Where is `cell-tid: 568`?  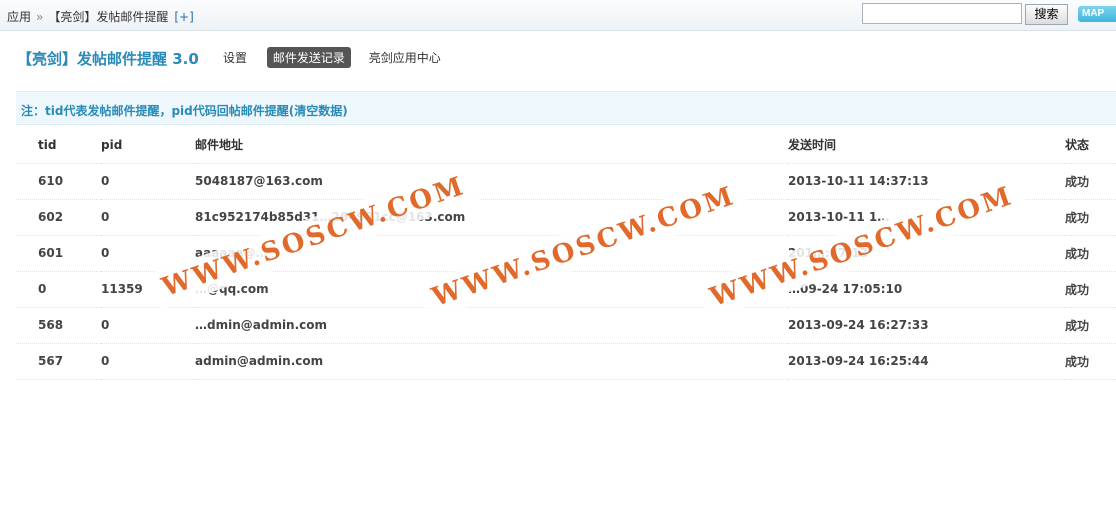
cell-tid: 568 is located at coordinates (58, 325).